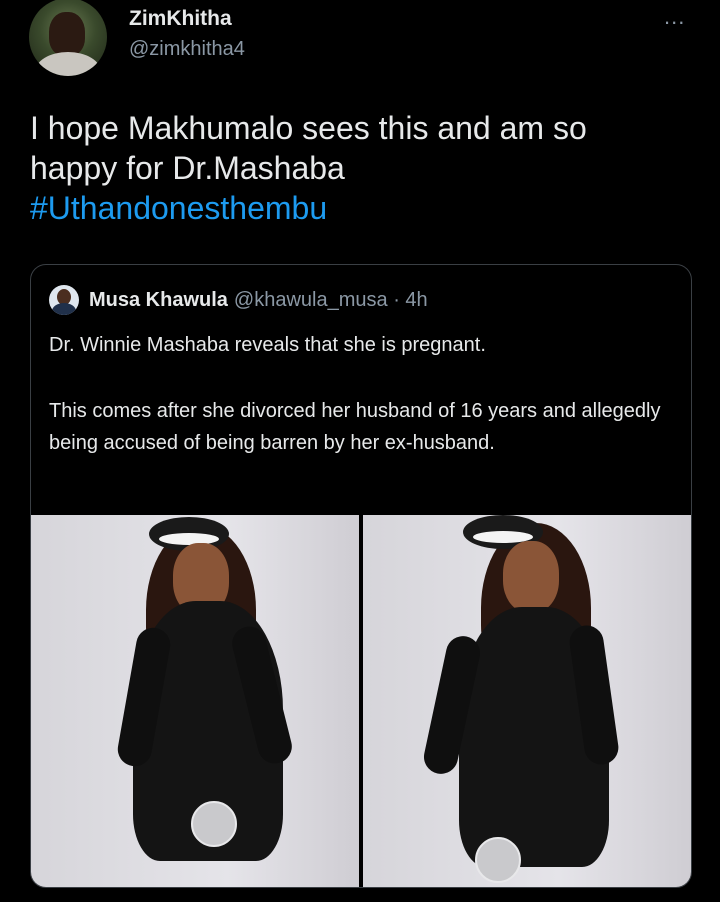 Image resolution: width=720 pixels, height=902 pixels. Describe the element at coordinates (187, 168) in the screenshot. I see `tweet-text-line2: happy for Dr.Mashaba` at that location.